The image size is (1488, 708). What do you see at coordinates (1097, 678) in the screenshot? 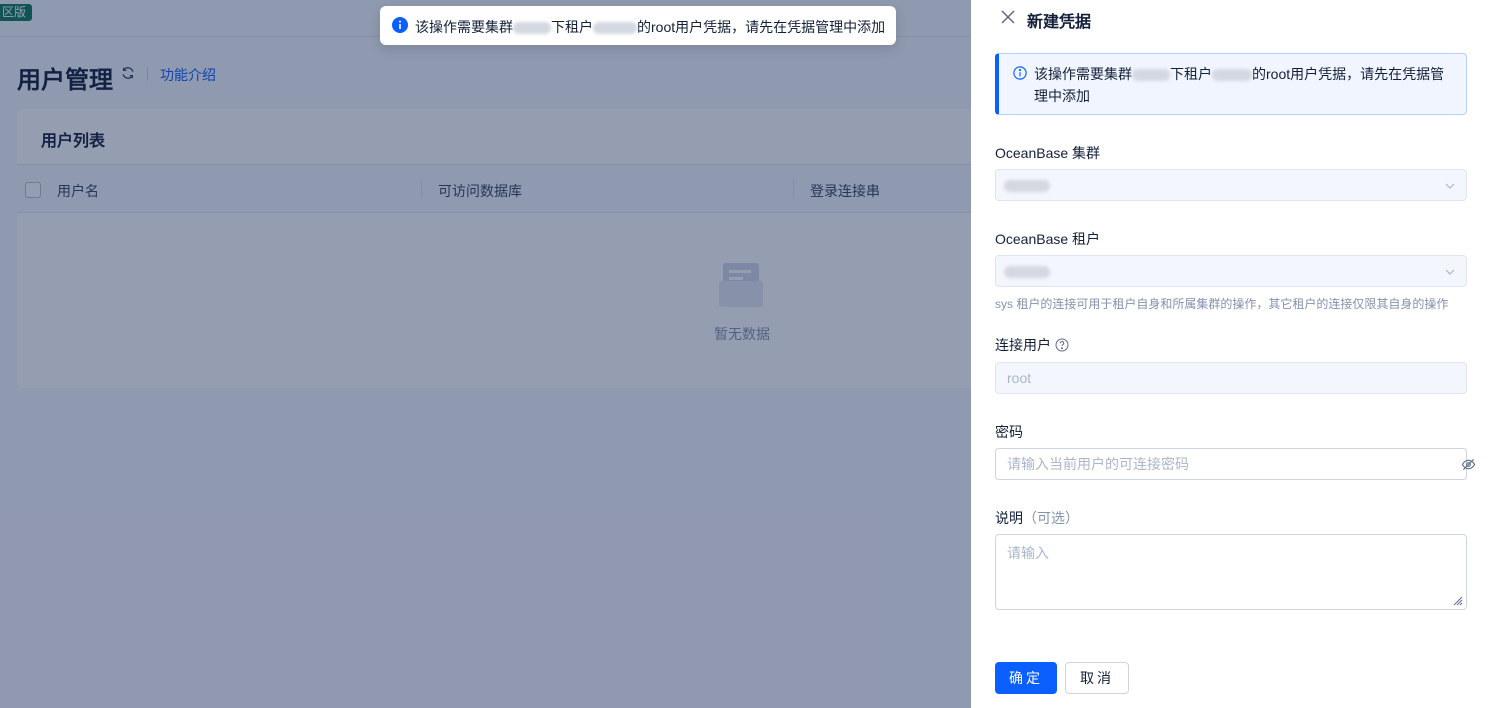
I see `cancel-button: 取消` at bounding box center [1097, 678].